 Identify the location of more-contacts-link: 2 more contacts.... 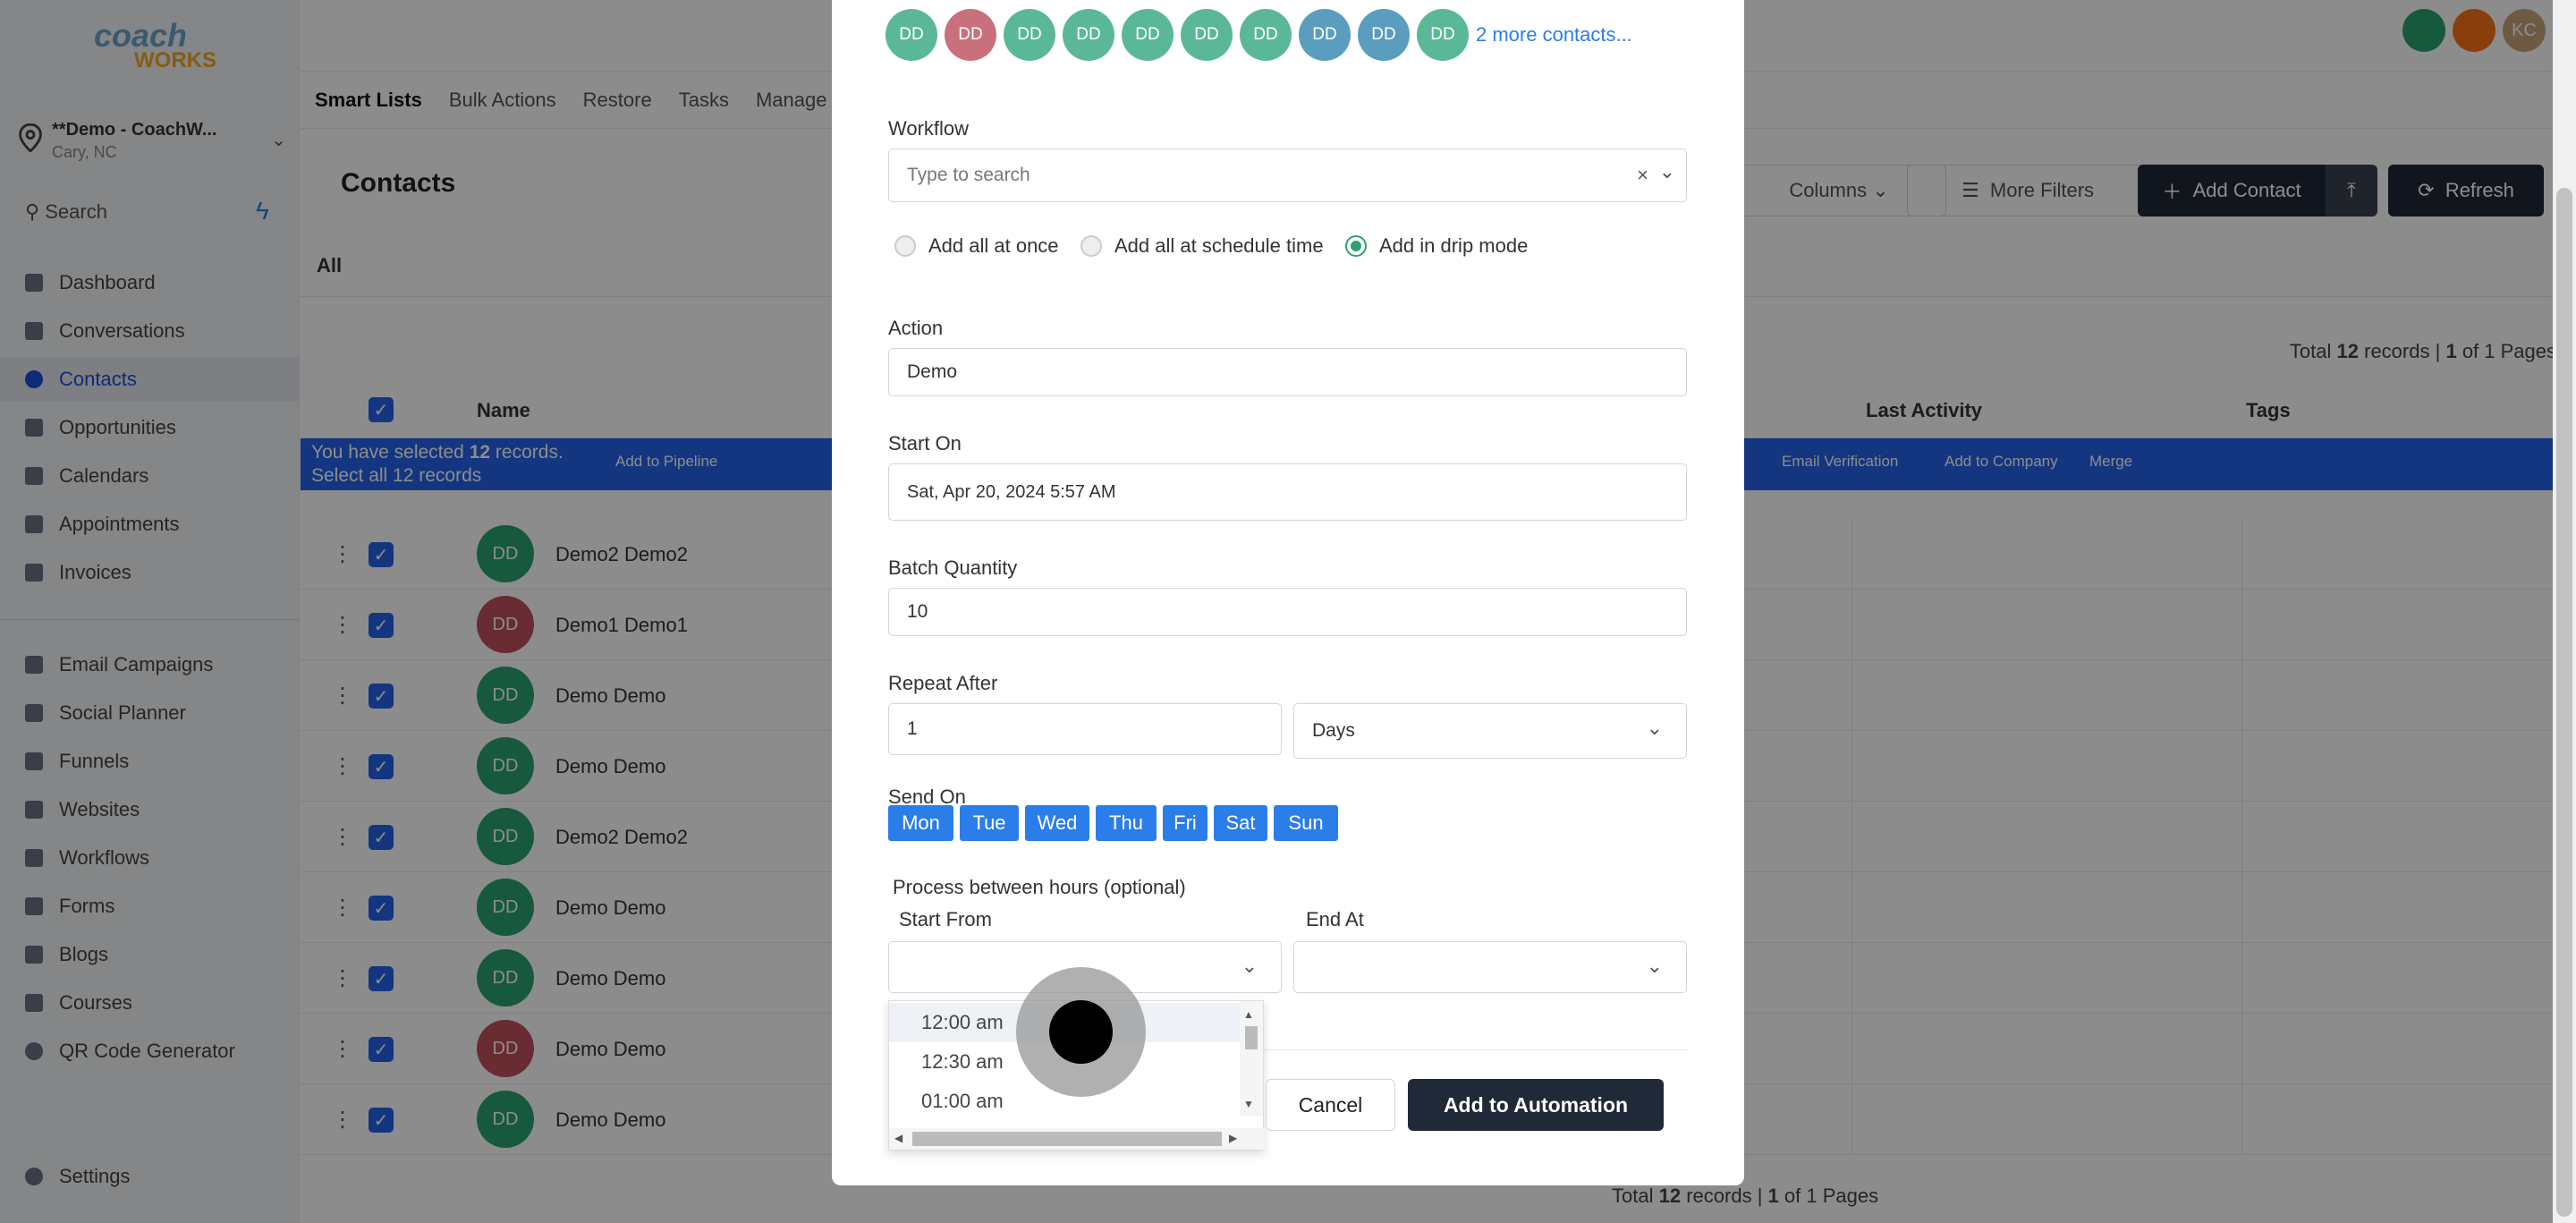
(1554, 35).